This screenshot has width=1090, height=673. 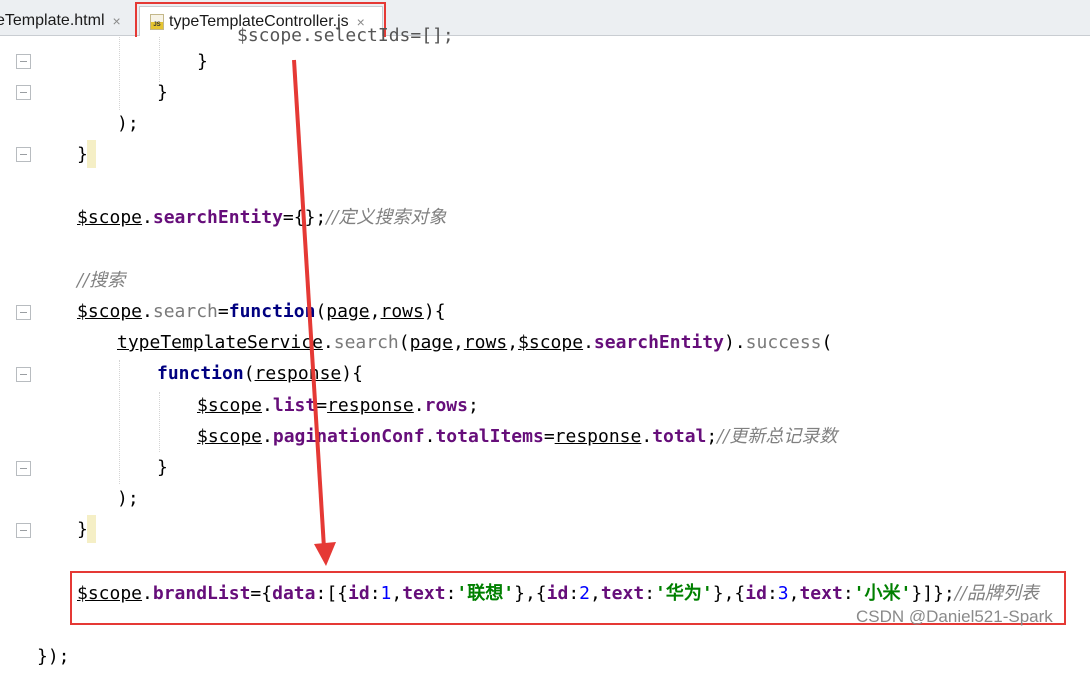 I want to click on watermark: CSDN @Daniel521-Spark, so click(x=954, y=616).